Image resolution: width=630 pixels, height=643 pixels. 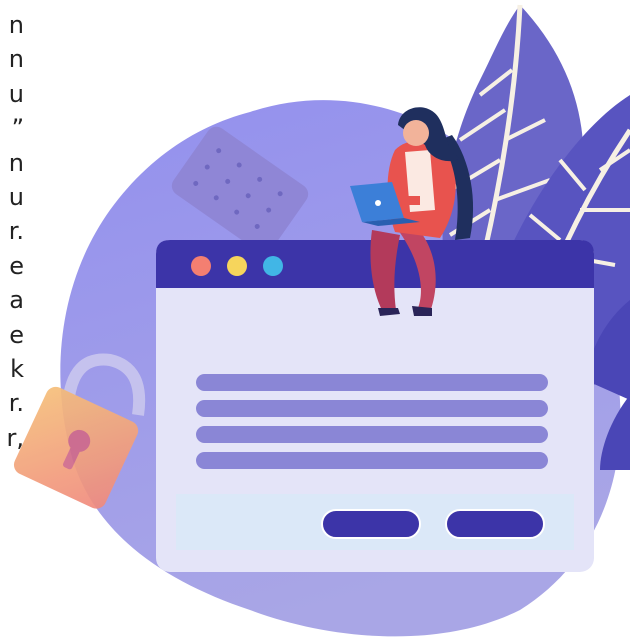 I want to click on secondary-button, so click(x=495, y=524).